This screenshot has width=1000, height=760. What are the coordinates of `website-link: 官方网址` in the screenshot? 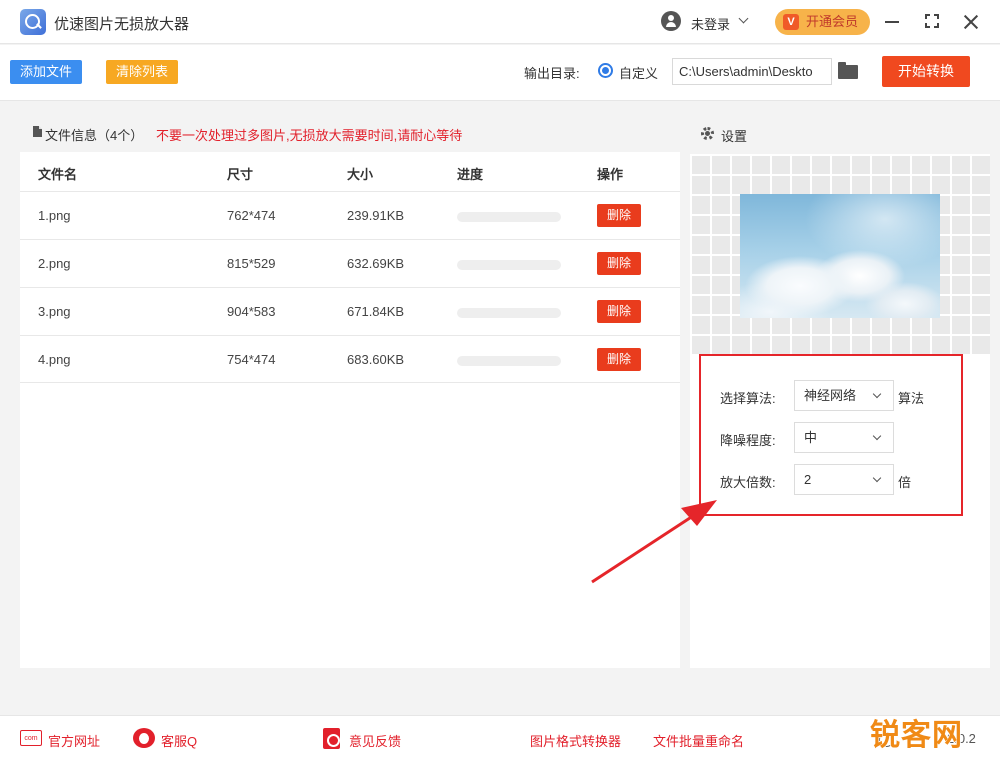 It's located at (74, 740).